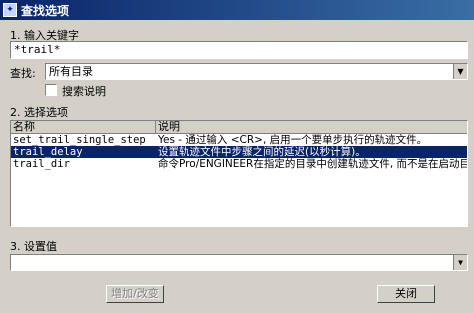  Describe the element at coordinates (83, 127) in the screenshot. I see `column-header-name: 名称` at that location.